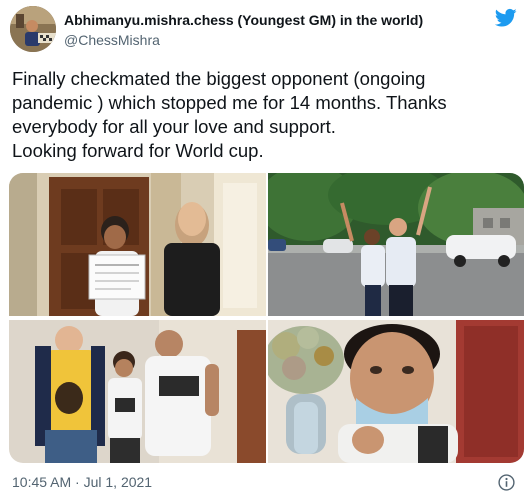 The image size is (527, 496). I want to click on info-circle-icon, so click(506, 482).